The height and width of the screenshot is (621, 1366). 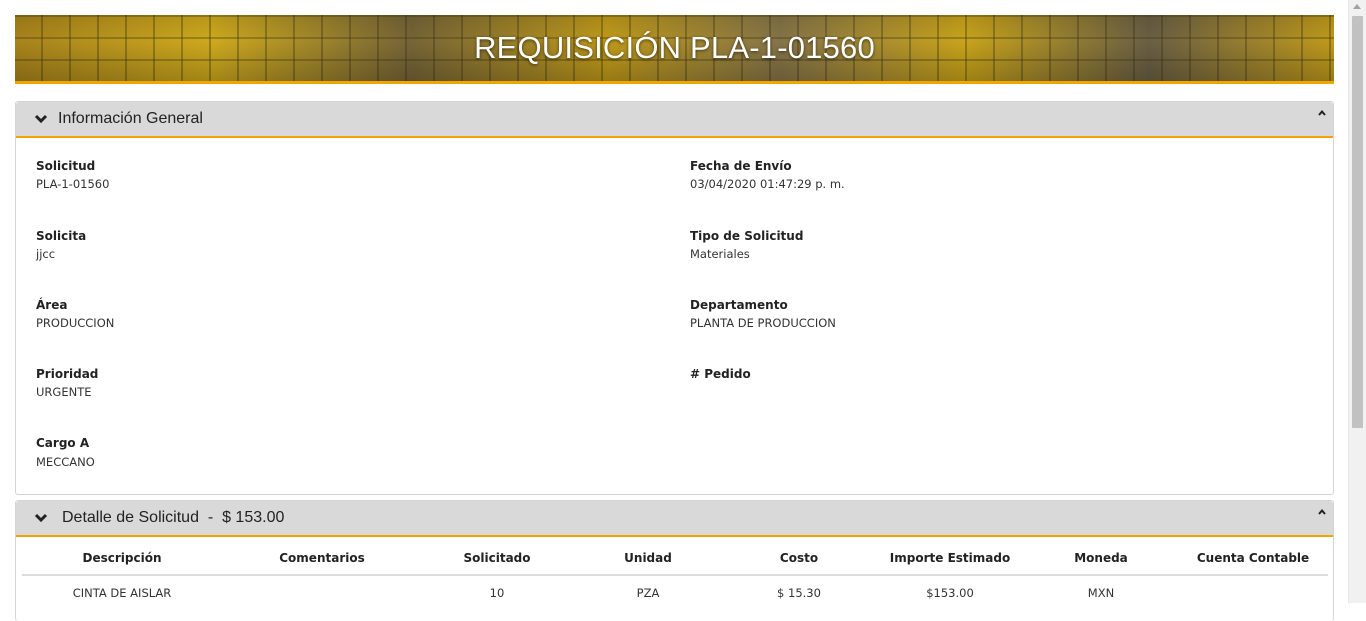 I want to click on column-header-importe-estimado: Importe Estimado, so click(x=950, y=558).